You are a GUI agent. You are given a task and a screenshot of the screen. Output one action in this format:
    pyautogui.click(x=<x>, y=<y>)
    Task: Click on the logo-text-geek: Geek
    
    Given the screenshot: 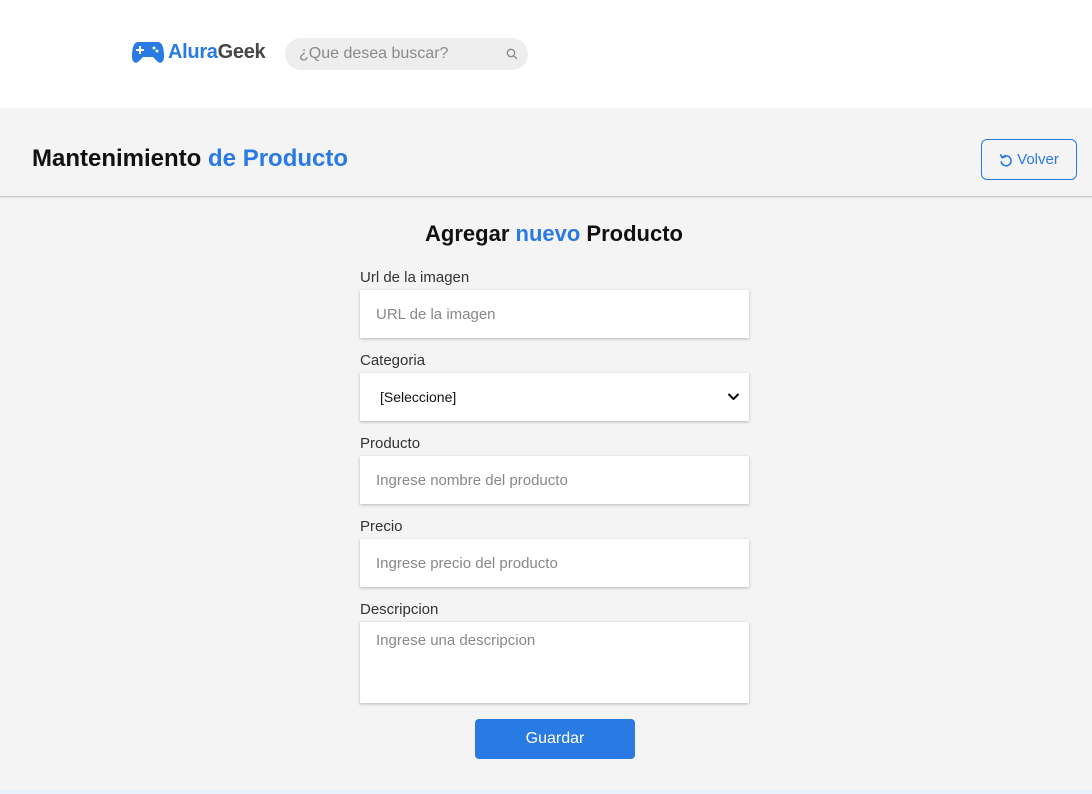 What is the action you would take?
    pyautogui.click(x=241, y=51)
    